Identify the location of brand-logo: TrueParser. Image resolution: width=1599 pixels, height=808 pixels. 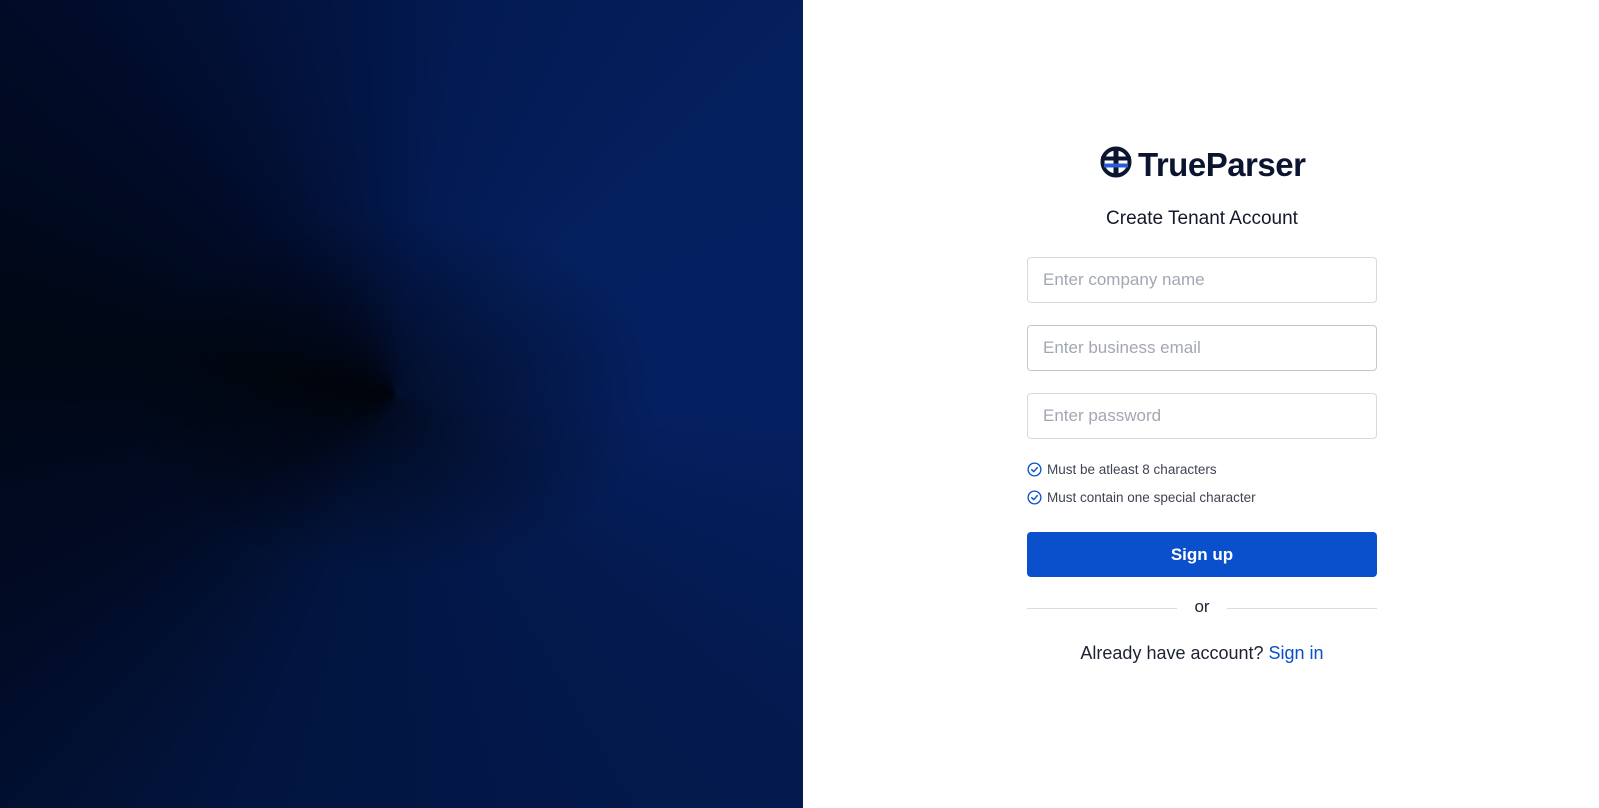
(1203, 164).